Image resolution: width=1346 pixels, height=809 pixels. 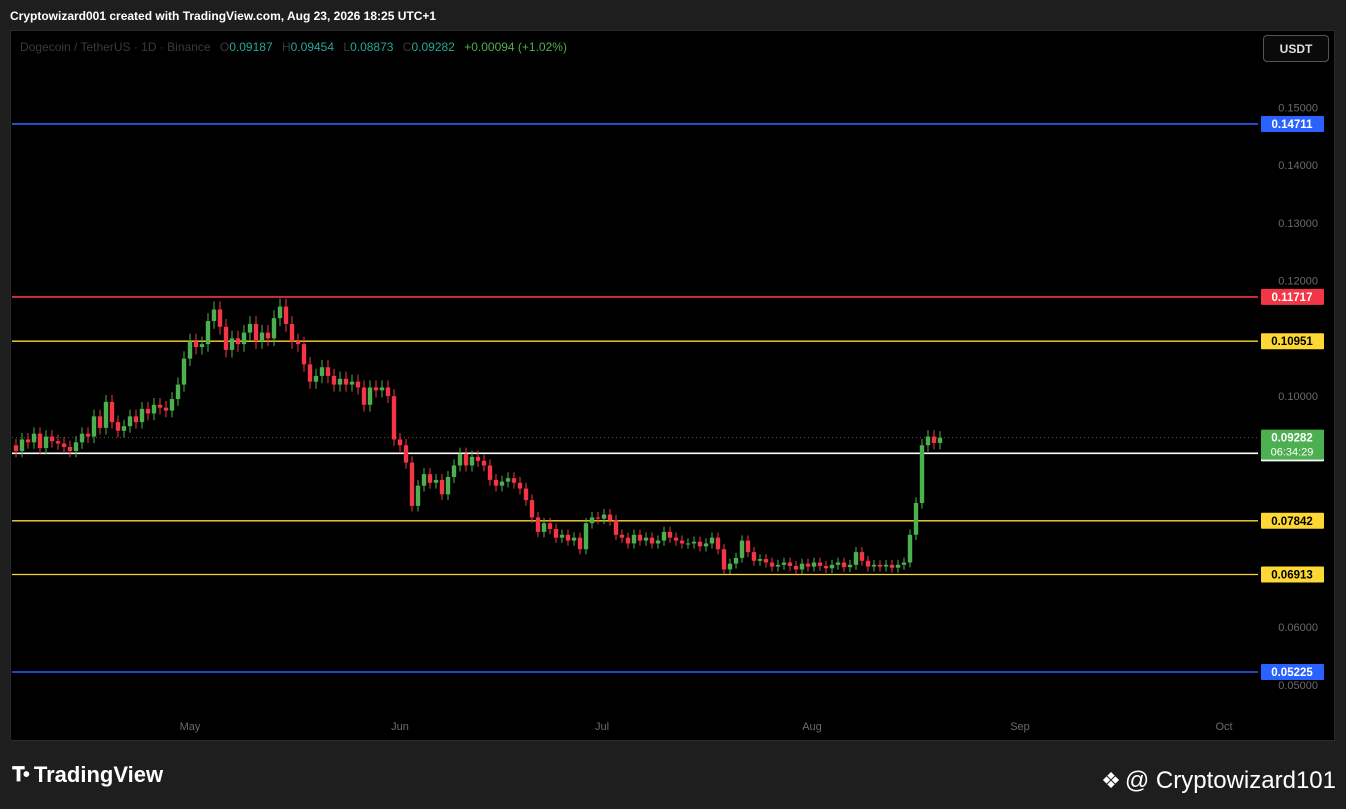 What do you see at coordinates (1292, 439) in the screenshot?
I see `last-price-label: 0.09282` at bounding box center [1292, 439].